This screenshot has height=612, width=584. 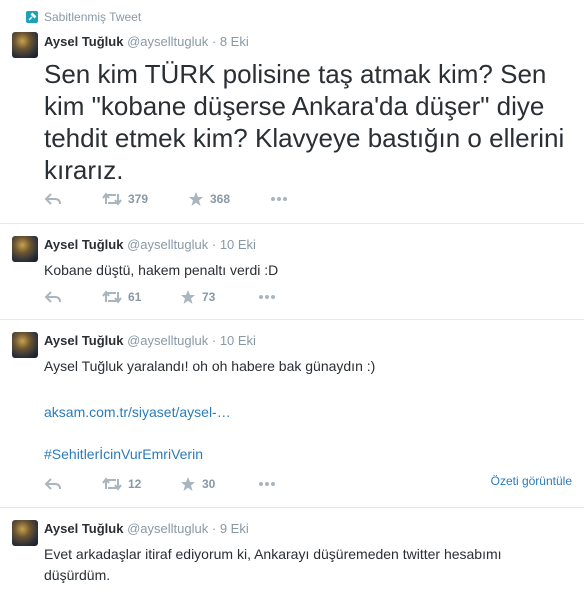 I want to click on pinned-indicator: Sabitlenmiş Tweet, so click(x=83, y=17).